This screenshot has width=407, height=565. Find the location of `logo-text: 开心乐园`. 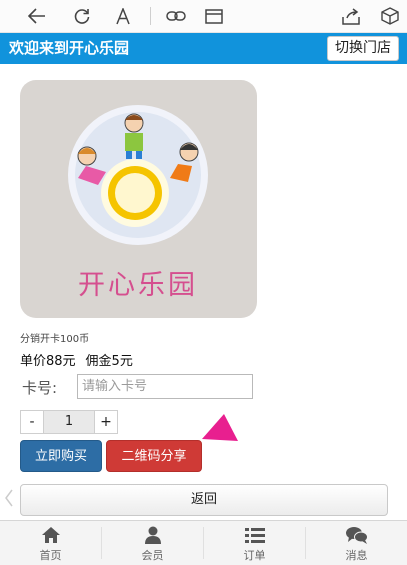

logo-text: 开心乐园 is located at coordinates (138, 285).